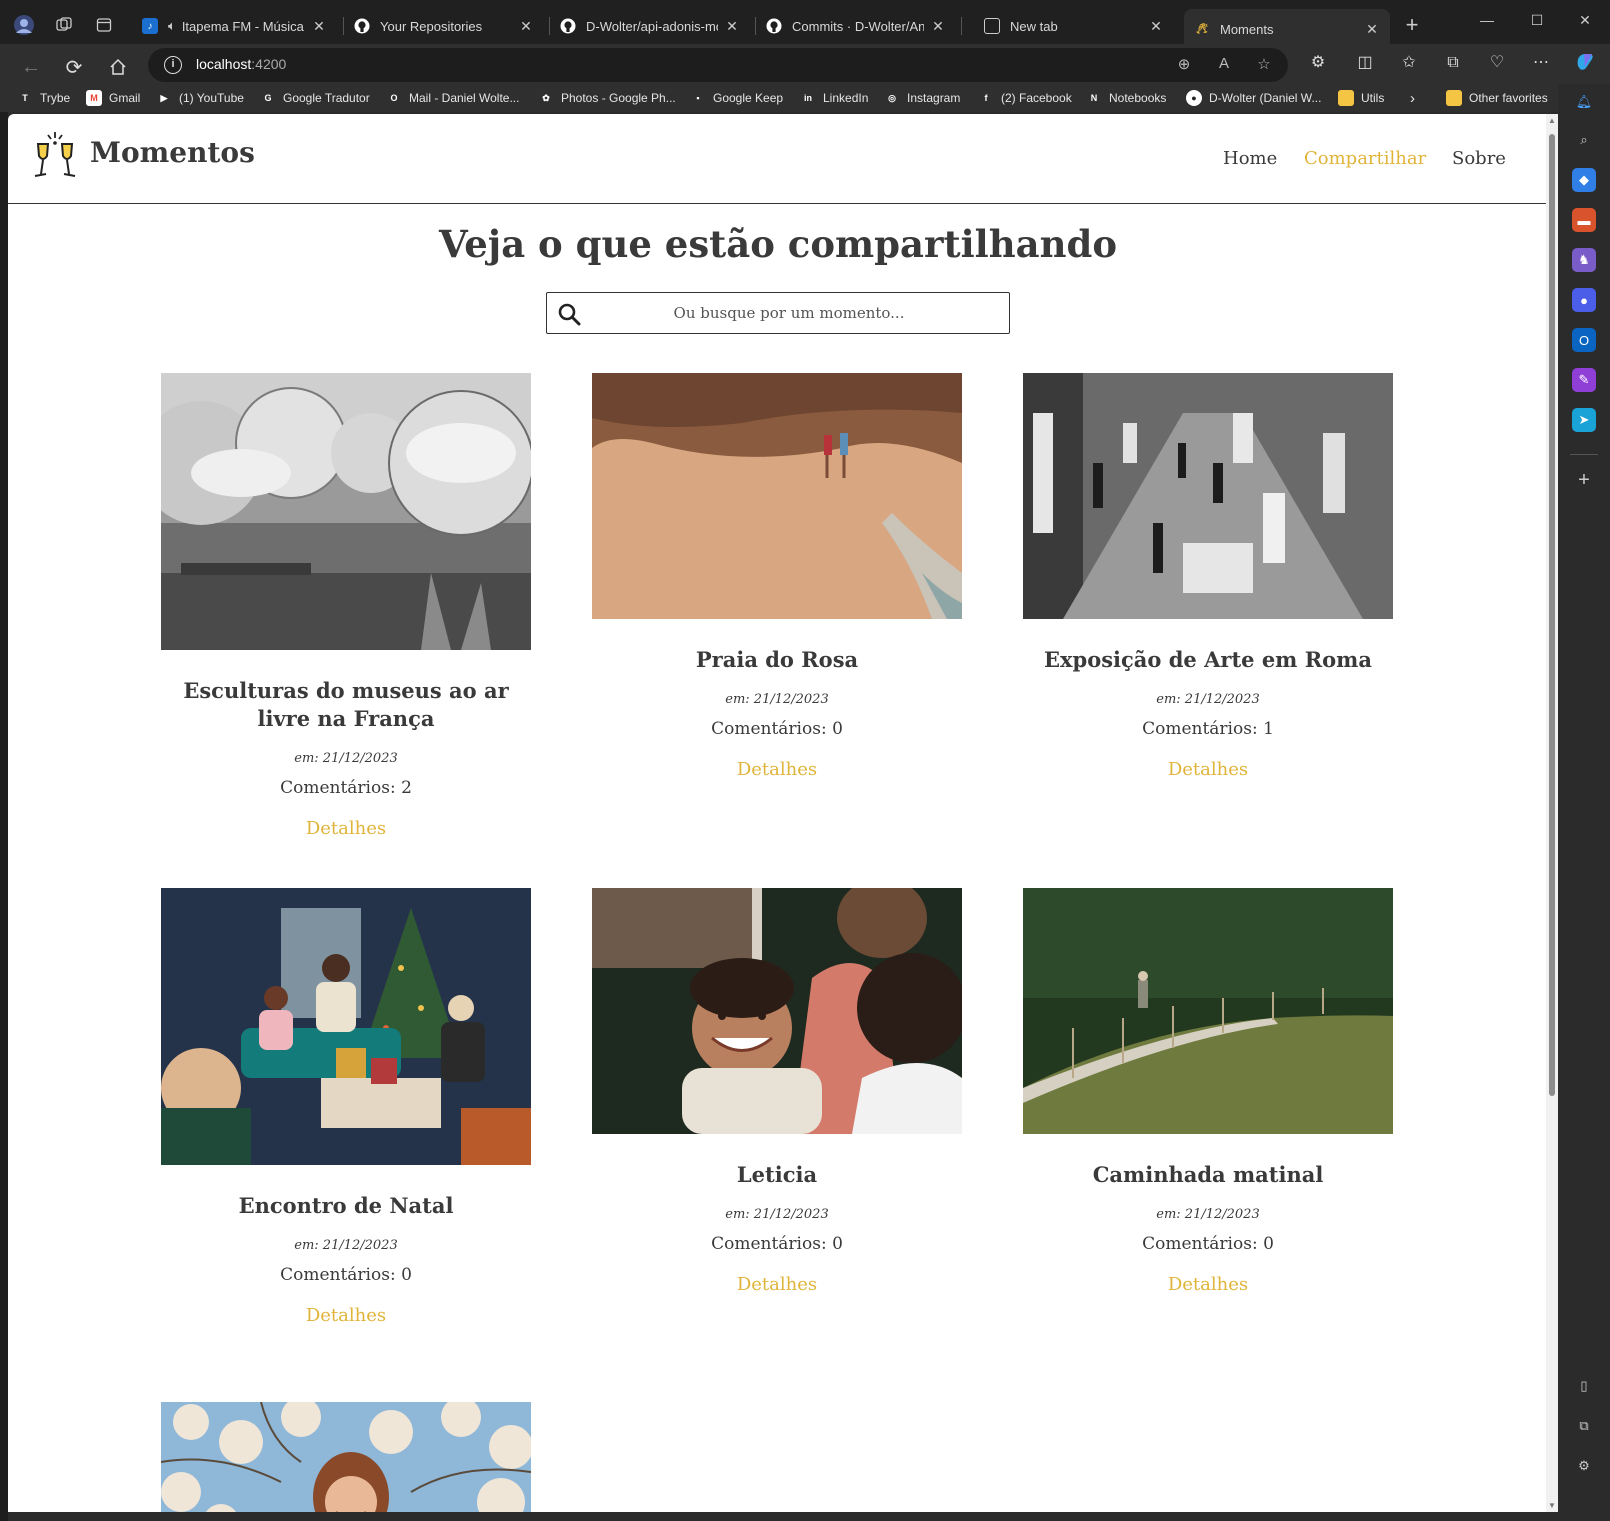  I want to click on moment-comments-count: Comentários: 2, so click(346, 788).